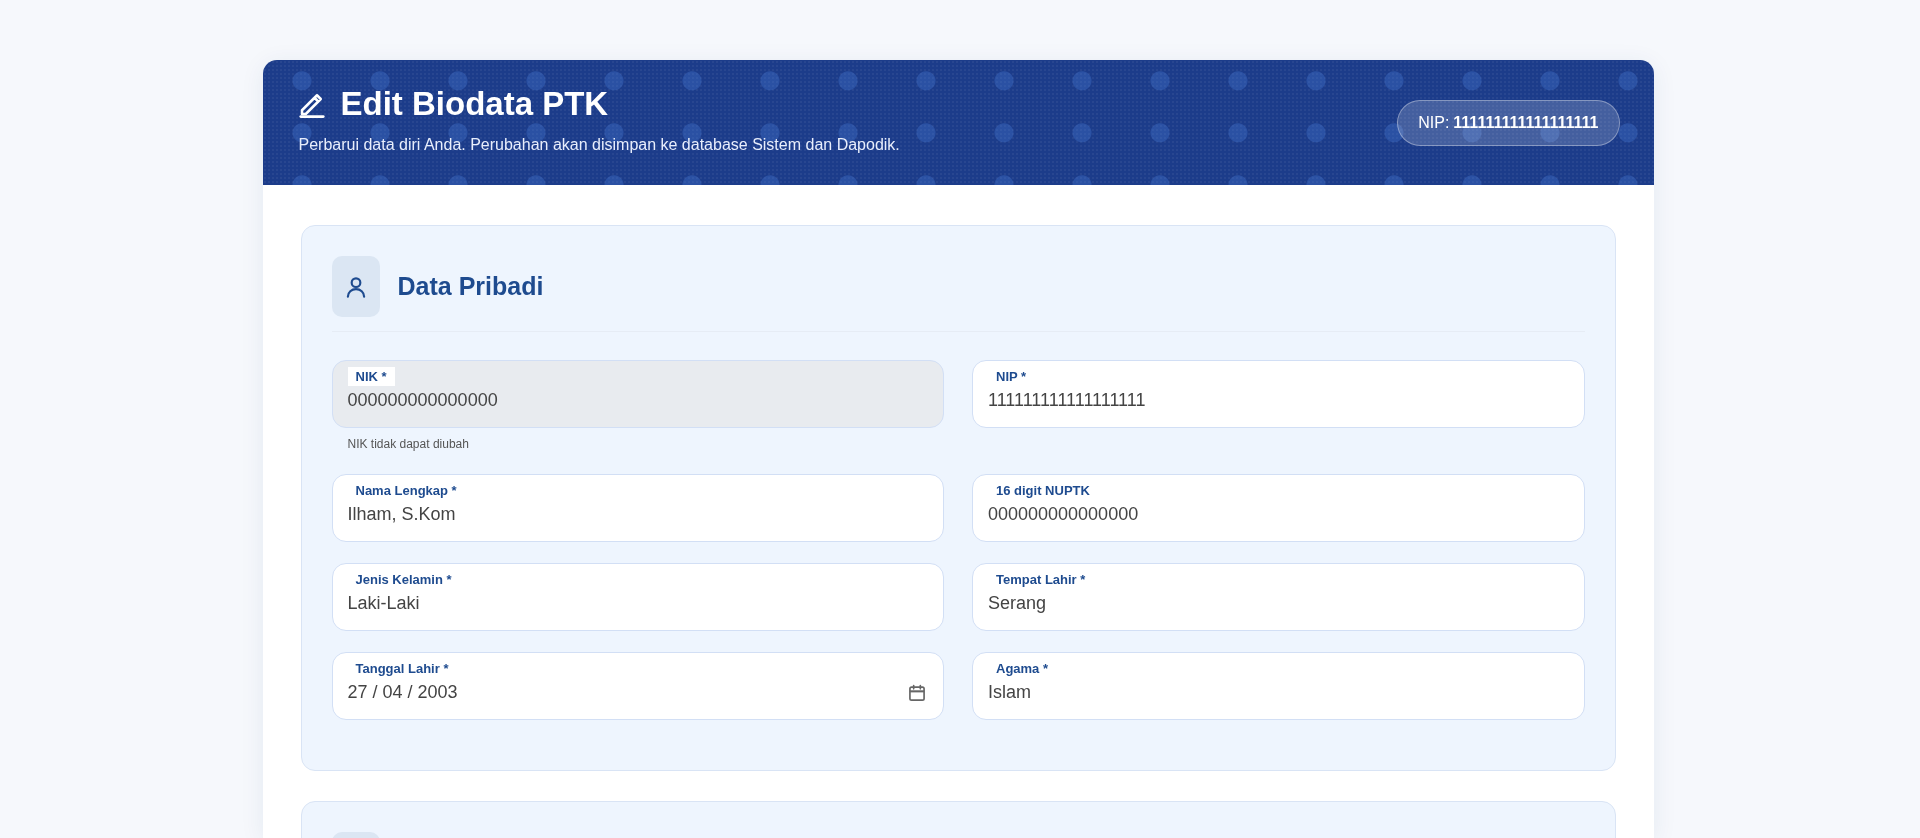 The image size is (1920, 838). What do you see at coordinates (402, 692) in the screenshot?
I see `field-value: 27 / 04 / 2003` at bounding box center [402, 692].